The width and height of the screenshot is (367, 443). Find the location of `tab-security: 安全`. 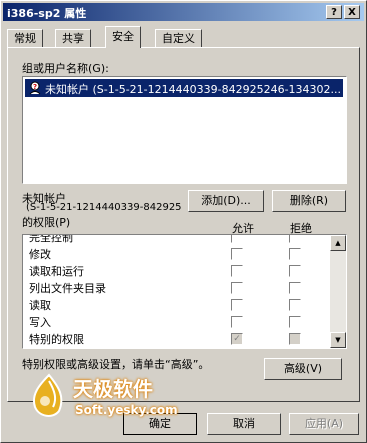

tab-security: 安全 is located at coordinates (123, 37).